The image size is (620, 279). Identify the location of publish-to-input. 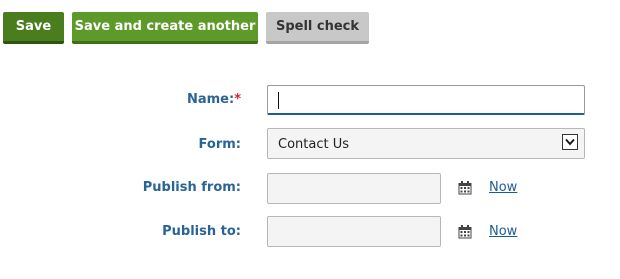
(354, 231).